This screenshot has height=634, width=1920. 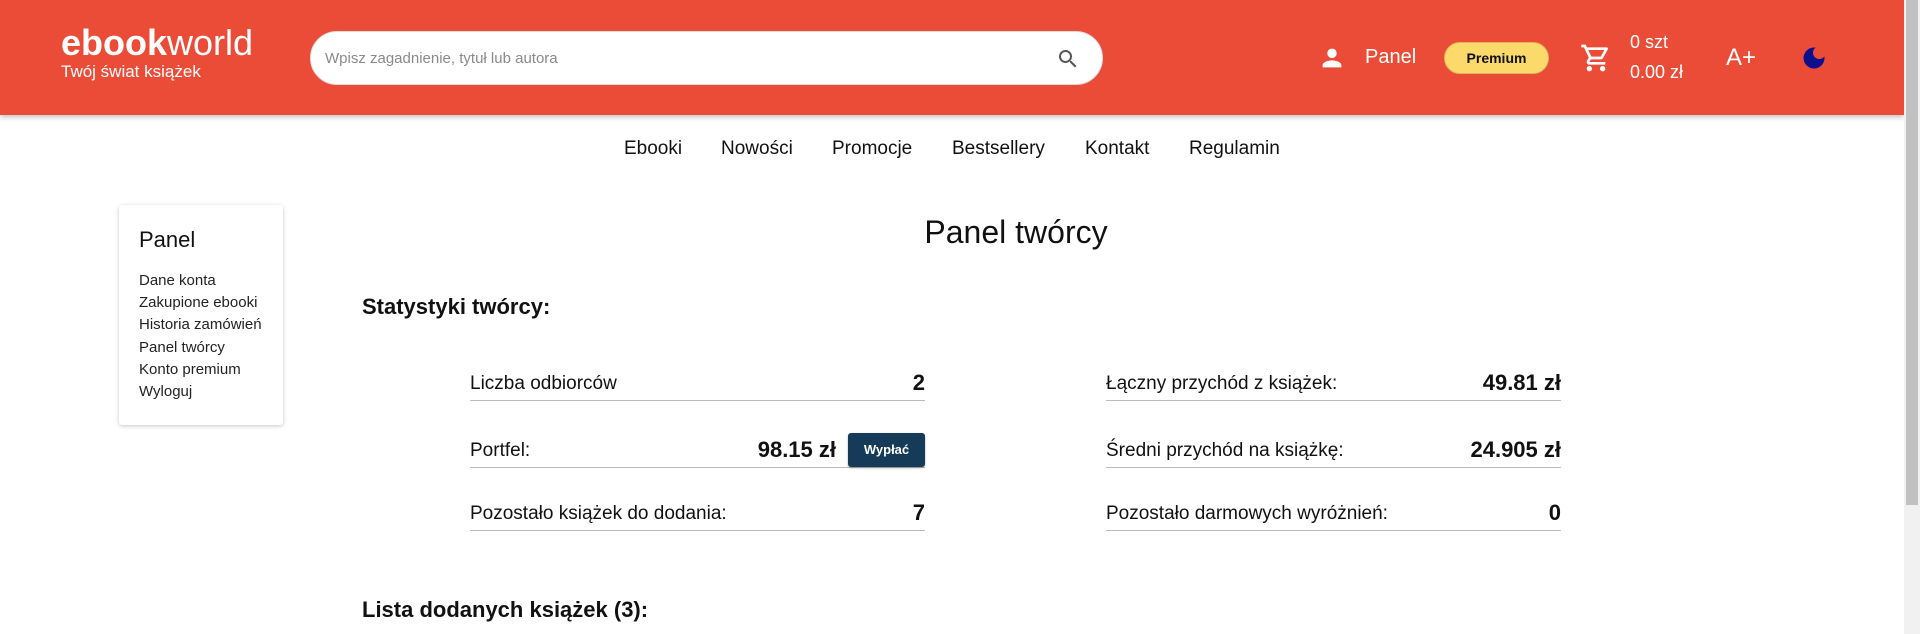 What do you see at coordinates (1554, 512) in the screenshot?
I see `stat-value: 0` at bounding box center [1554, 512].